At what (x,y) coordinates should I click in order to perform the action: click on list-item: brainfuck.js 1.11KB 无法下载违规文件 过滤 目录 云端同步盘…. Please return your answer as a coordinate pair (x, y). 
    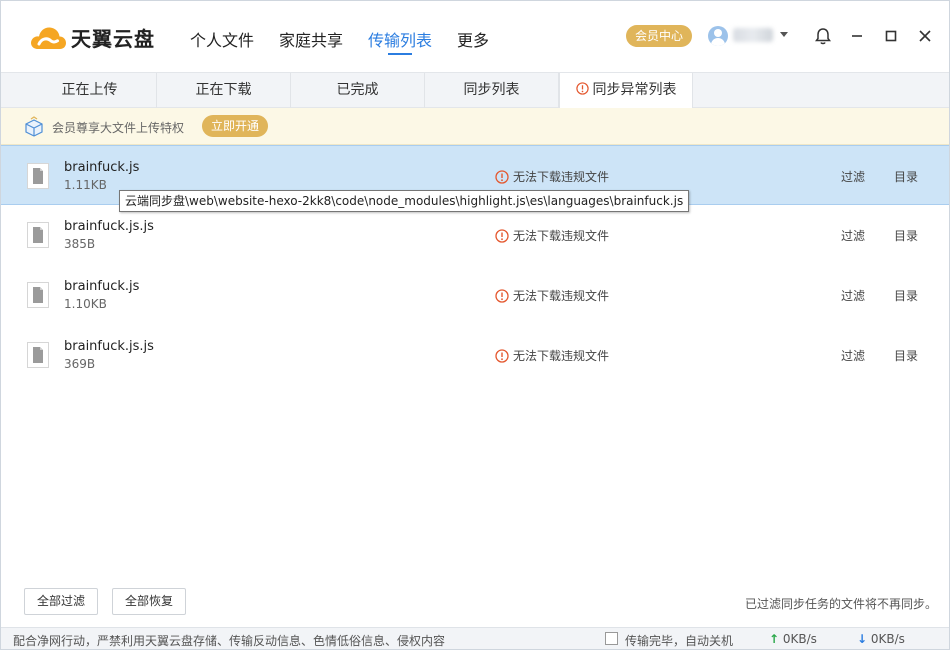
    Looking at the image, I should click on (475, 178).